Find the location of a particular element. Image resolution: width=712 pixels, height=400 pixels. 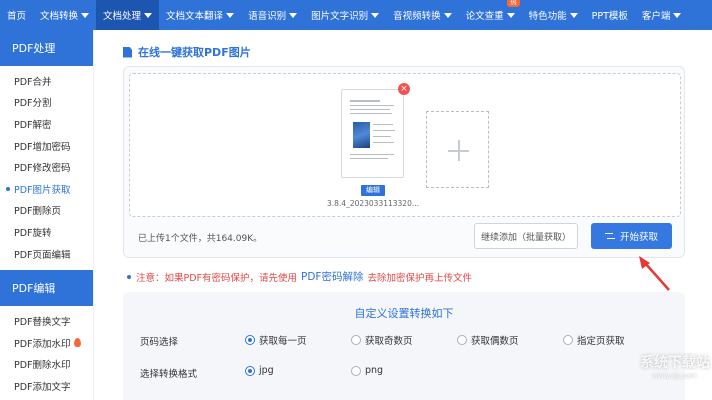

sidebar-item-pdf-decrypt: PDF解密 is located at coordinates (46, 124).